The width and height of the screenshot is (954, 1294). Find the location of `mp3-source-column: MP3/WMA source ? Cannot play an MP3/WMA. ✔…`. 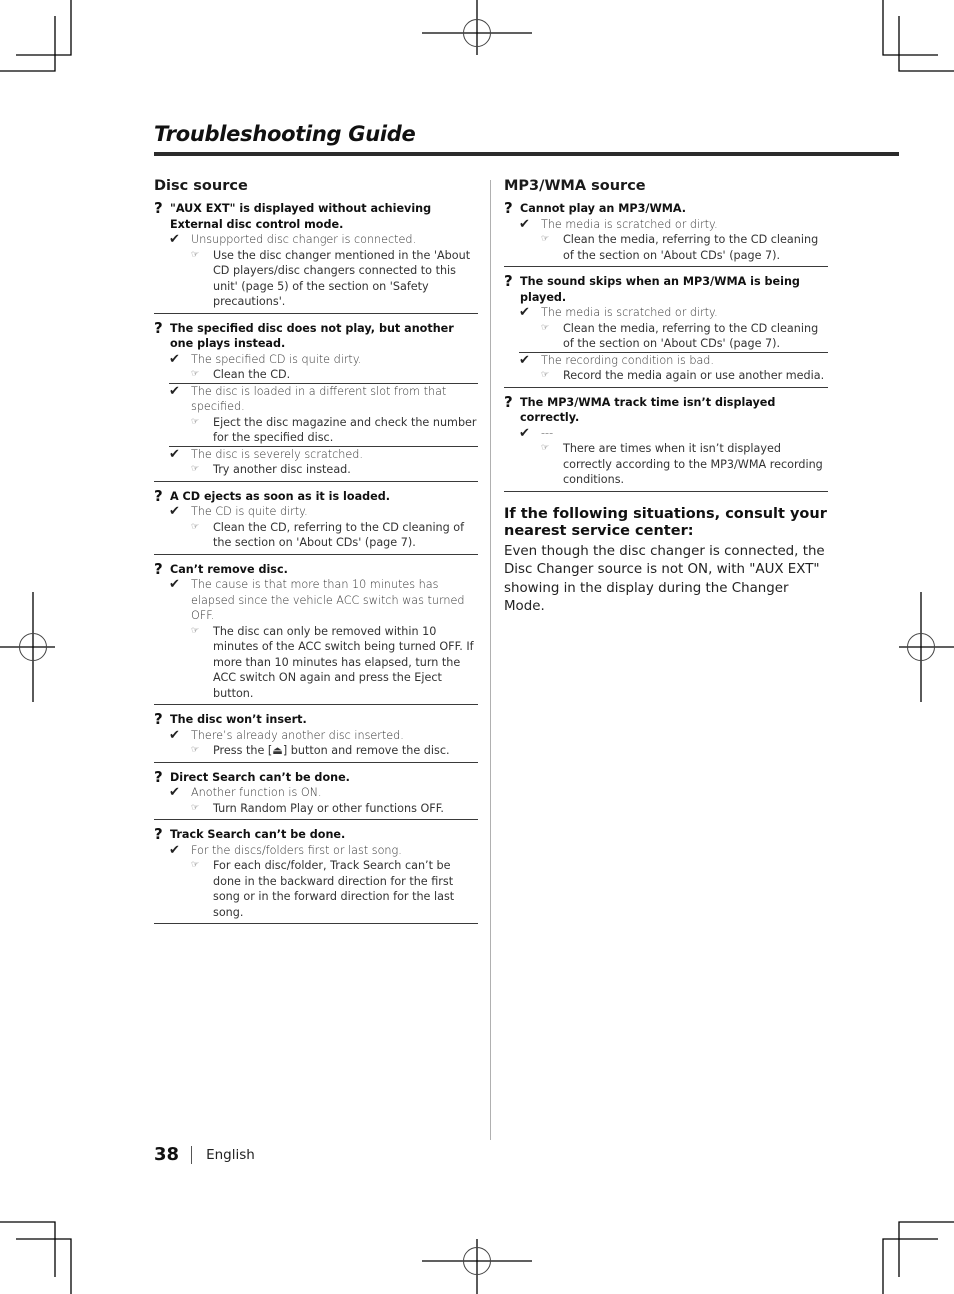

mp3-source-column: MP3/WMA source ? Cannot play an MP3/WMA. ✔… is located at coordinates (666, 397).